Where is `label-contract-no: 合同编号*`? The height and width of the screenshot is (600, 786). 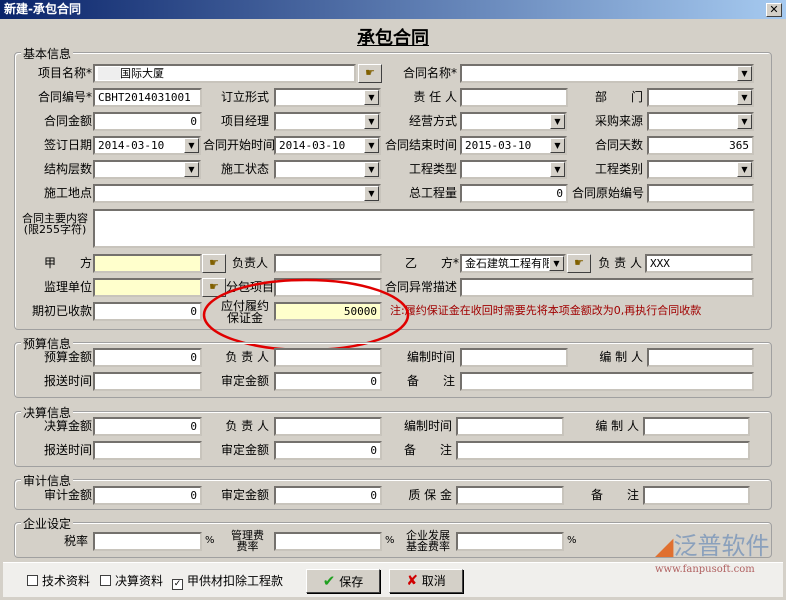
label-contract-no: 合同编号* is located at coordinates (64, 97).